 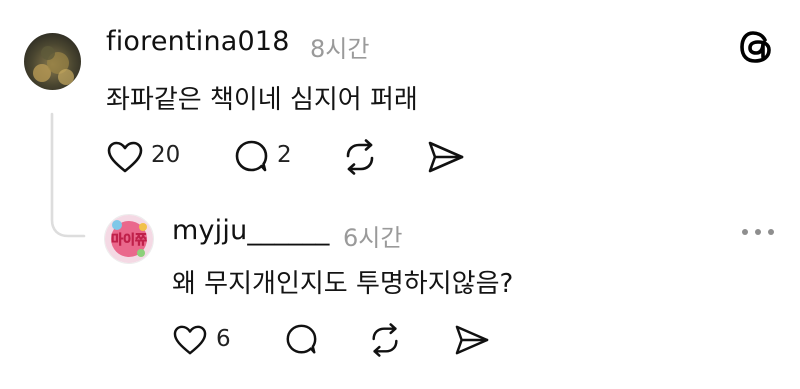 I want to click on reply-repost-button, so click(x=385, y=340).